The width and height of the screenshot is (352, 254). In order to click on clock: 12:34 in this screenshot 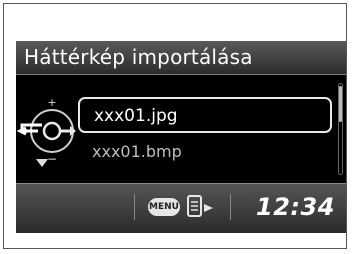, I will do `click(295, 207)`.